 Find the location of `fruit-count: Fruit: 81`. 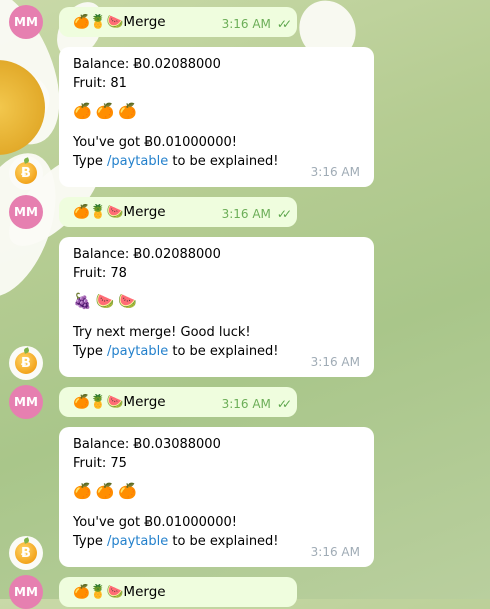

fruit-count: Fruit: 81 is located at coordinates (100, 83).